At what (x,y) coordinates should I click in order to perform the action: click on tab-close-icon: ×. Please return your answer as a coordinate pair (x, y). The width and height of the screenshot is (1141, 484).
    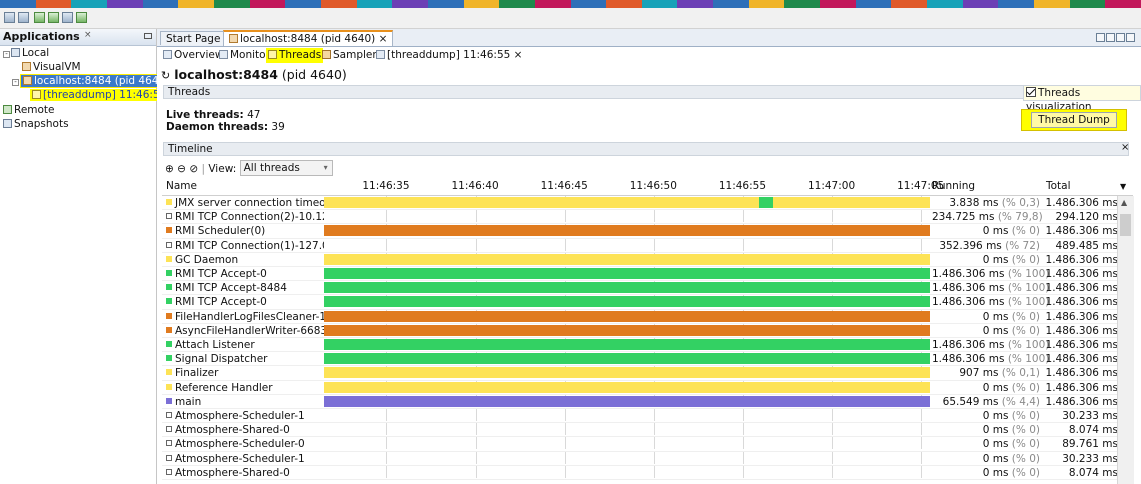
    Looking at the image, I should click on (383, 39).